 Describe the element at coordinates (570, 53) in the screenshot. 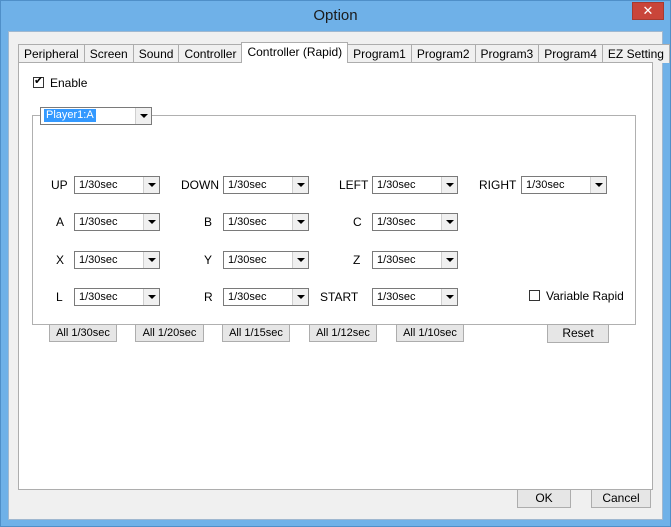

I see `tab-program4: Program4` at that location.